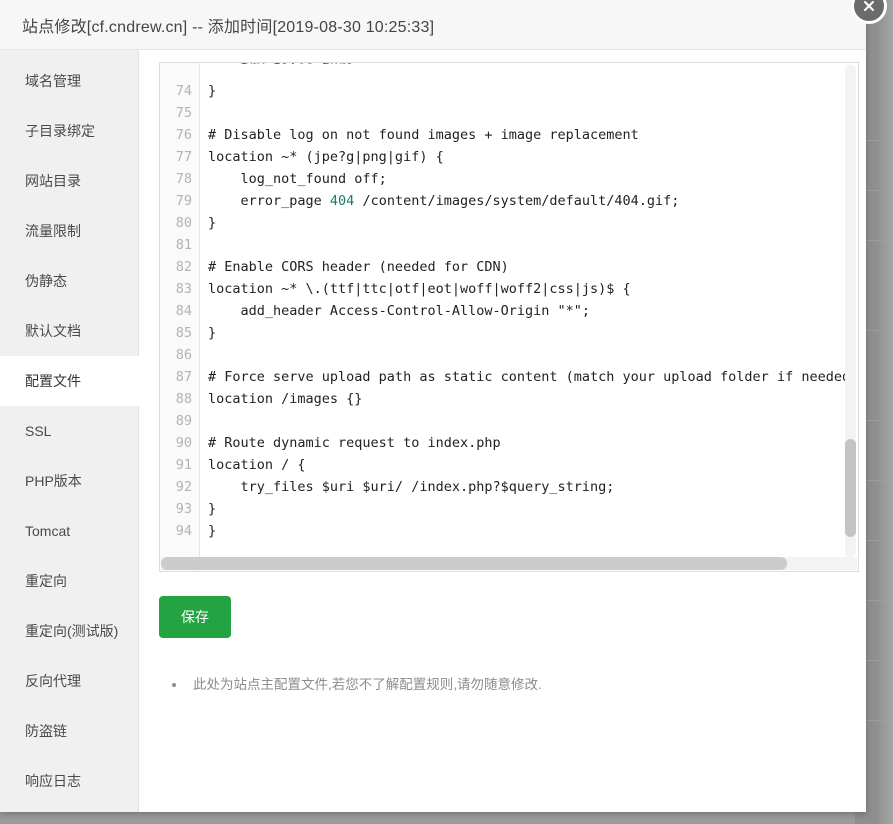 This screenshot has width=893, height=824. What do you see at coordinates (69, 81) in the screenshot?
I see `sidebar-item-domain-management: 域名管理` at bounding box center [69, 81].